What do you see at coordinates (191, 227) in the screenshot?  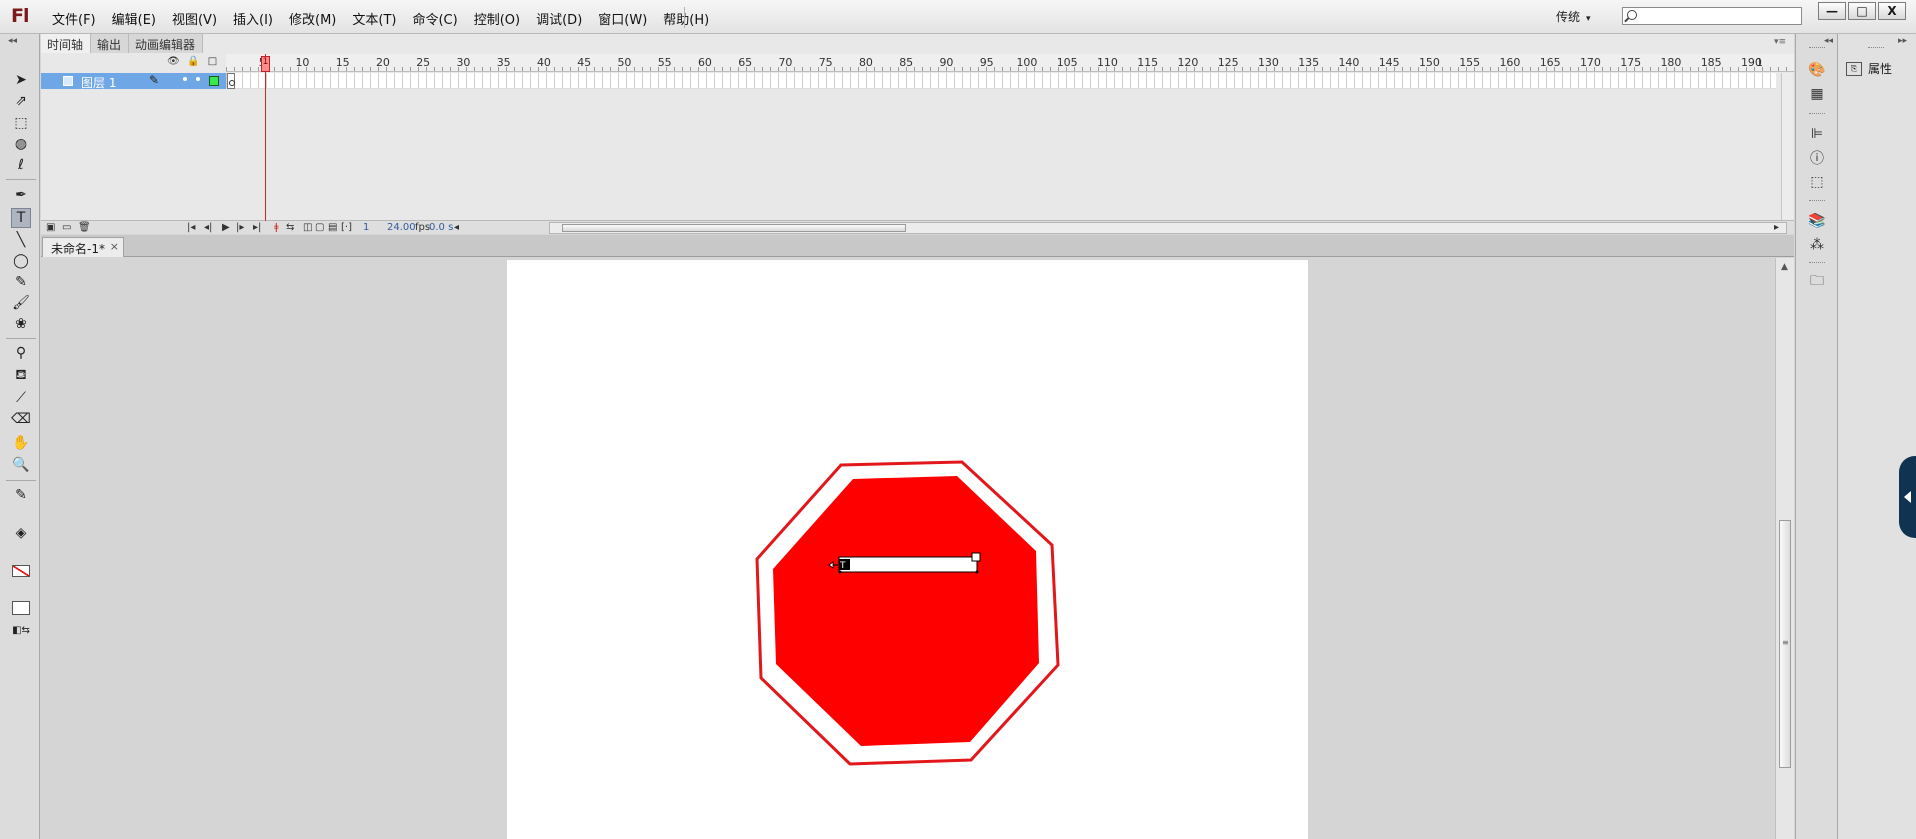 I see `first-frame-icon: |◂` at bounding box center [191, 227].